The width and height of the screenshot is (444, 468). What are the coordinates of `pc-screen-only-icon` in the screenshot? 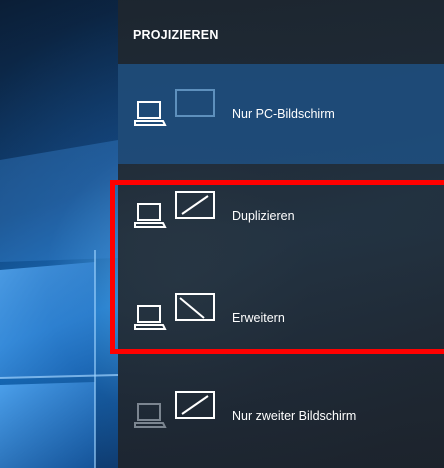 It's located at (174, 107).